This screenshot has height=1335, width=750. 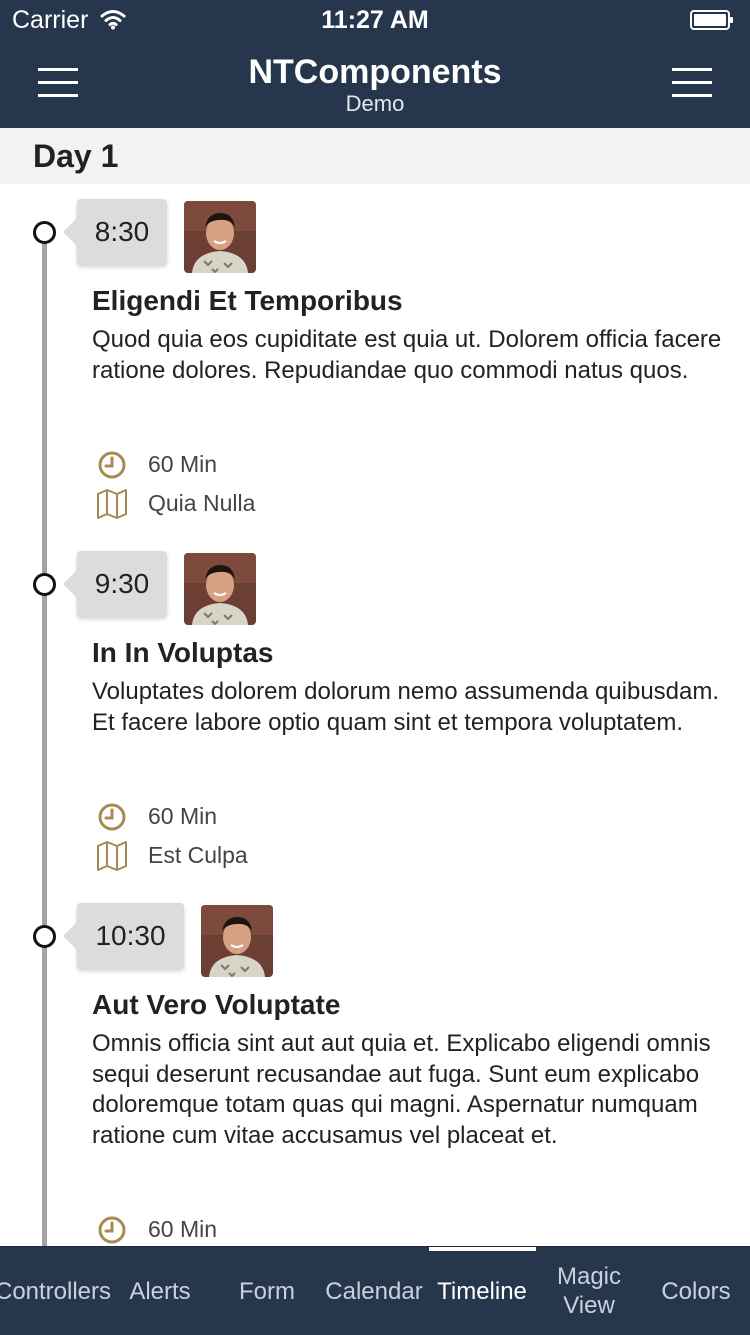 What do you see at coordinates (123, 936) in the screenshot?
I see `time-bubble: 10:30` at bounding box center [123, 936].